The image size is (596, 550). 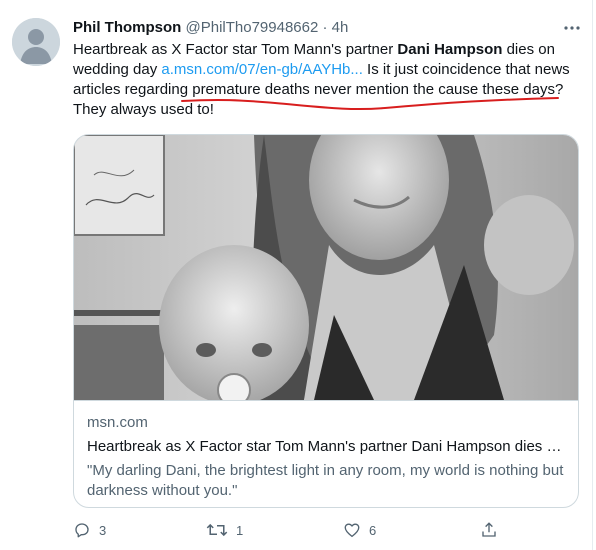 What do you see at coordinates (117, 422) in the screenshot?
I see `card-domain: msn.com` at bounding box center [117, 422].